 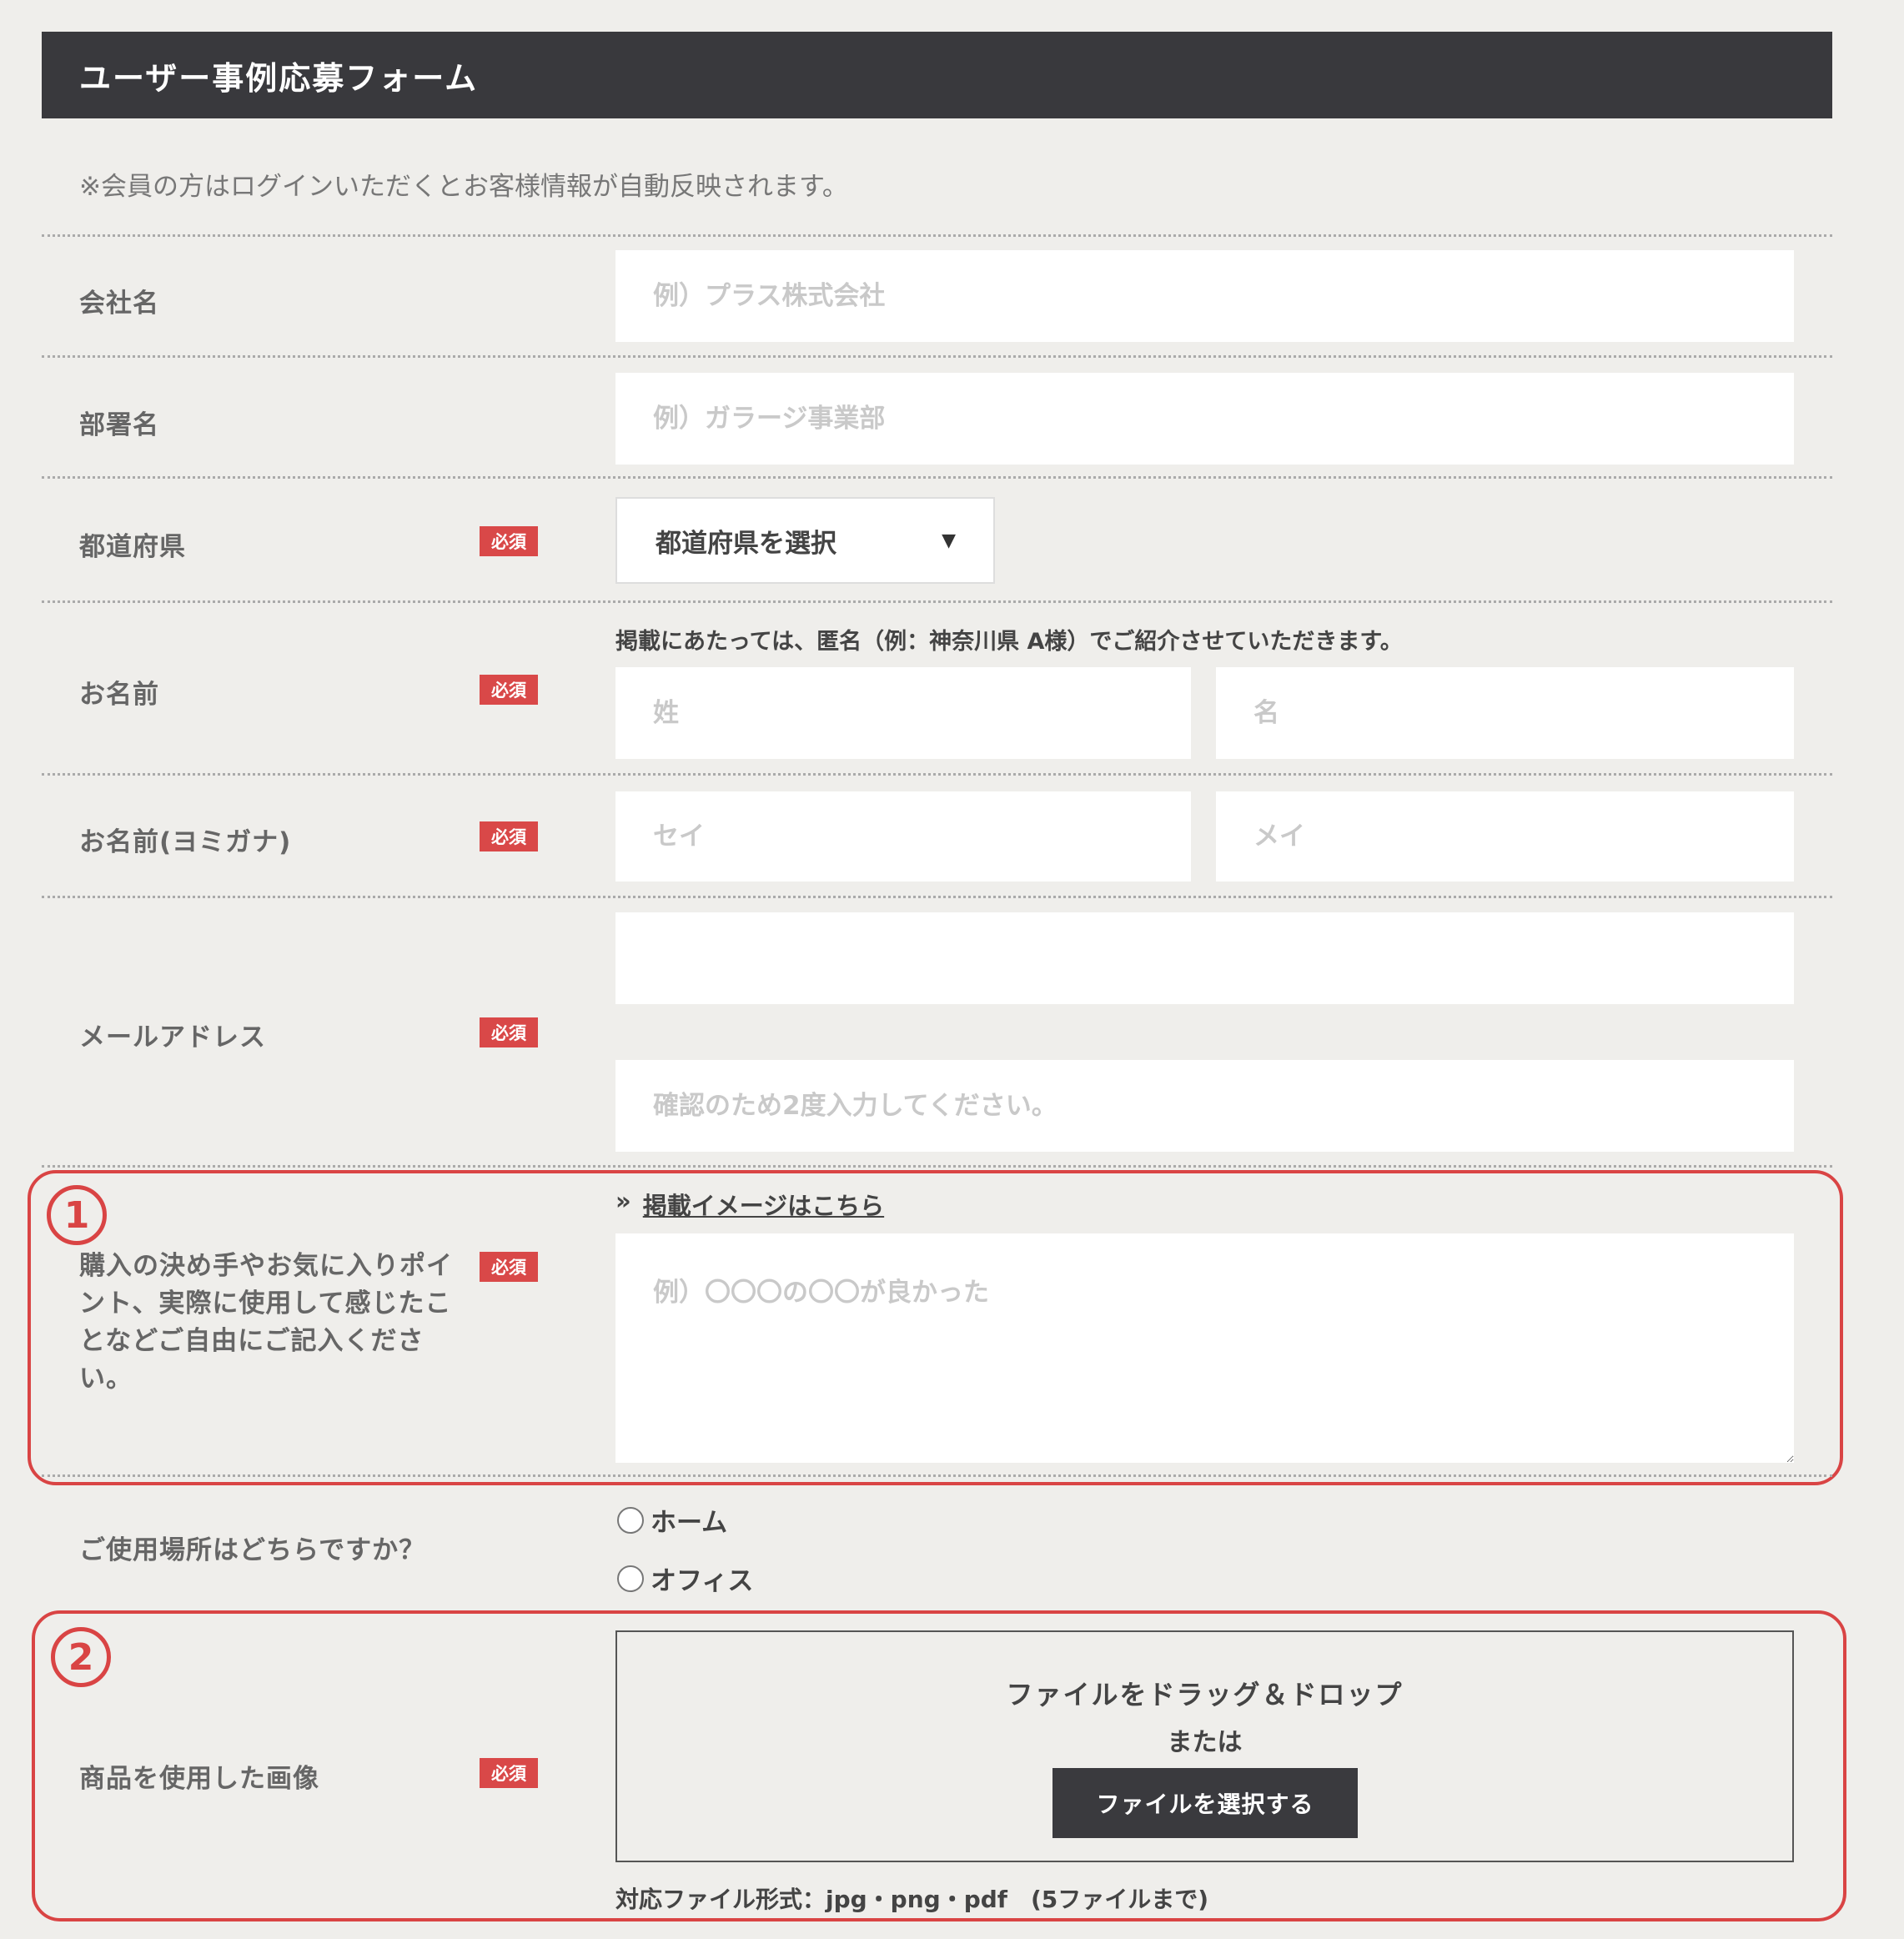 What do you see at coordinates (252, 1550) in the screenshot?
I see `location-label: ご使用場所はどちらですか？` at bounding box center [252, 1550].